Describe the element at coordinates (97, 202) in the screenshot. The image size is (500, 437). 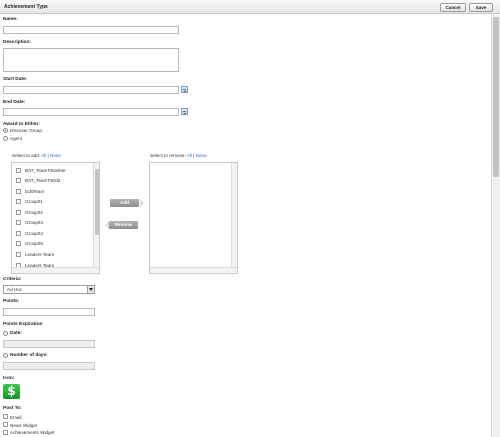
I see `scroll-thumb` at that location.